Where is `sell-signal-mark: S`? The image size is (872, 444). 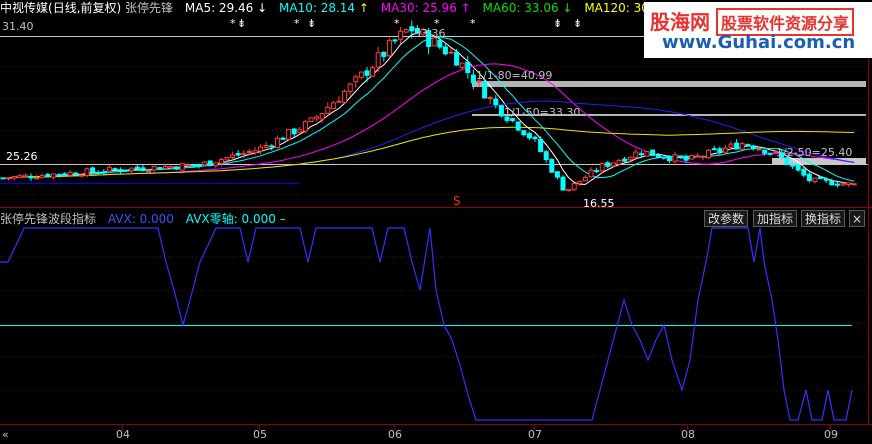 sell-signal-mark: S is located at coordinates (457, 201).